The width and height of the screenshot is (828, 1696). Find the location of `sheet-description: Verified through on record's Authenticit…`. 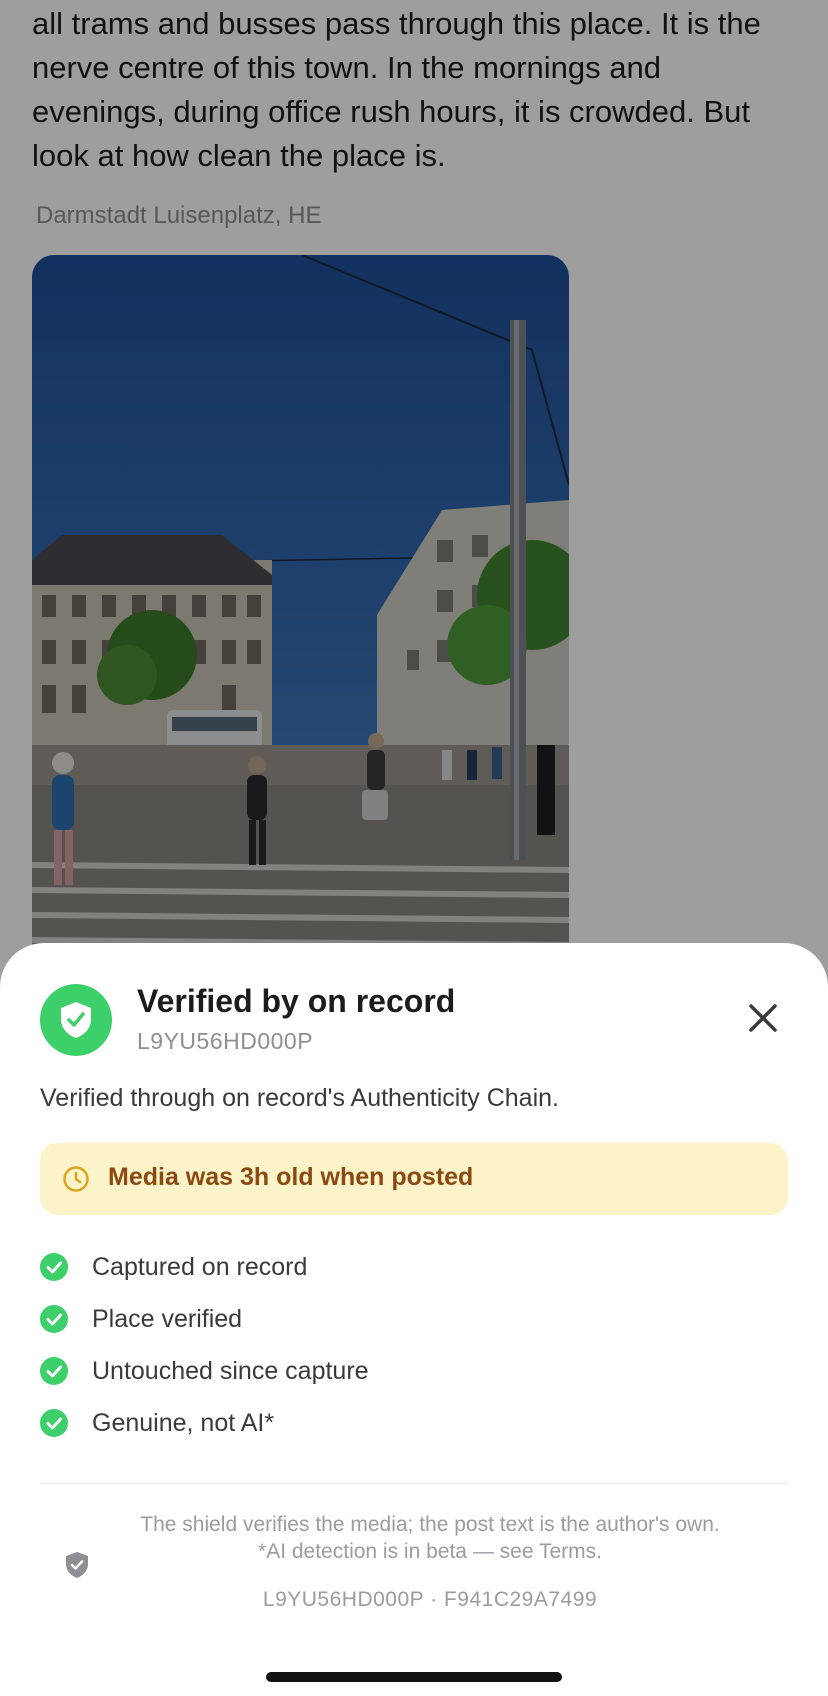

sheet-description: Verified through on record's Authenticit… is located at coordinates (299, 1098).